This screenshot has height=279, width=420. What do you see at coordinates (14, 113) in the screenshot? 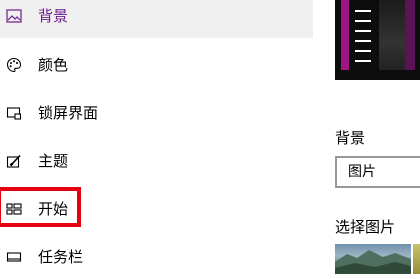
I see `lock-screen-icon` at bounding box center [14, 113].